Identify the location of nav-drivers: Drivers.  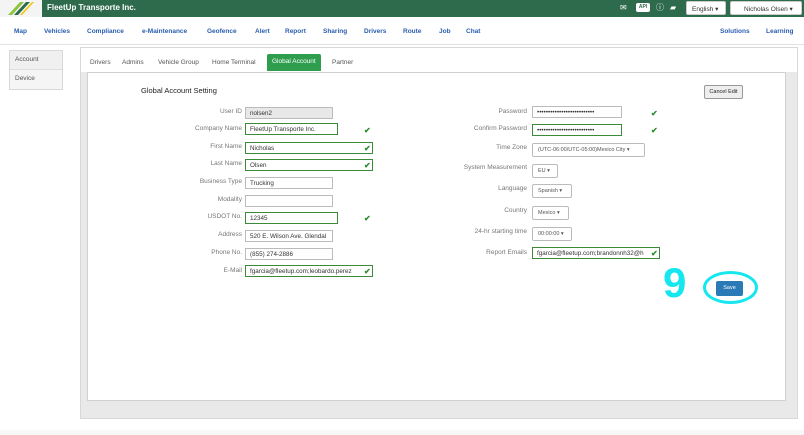
(375, 31).